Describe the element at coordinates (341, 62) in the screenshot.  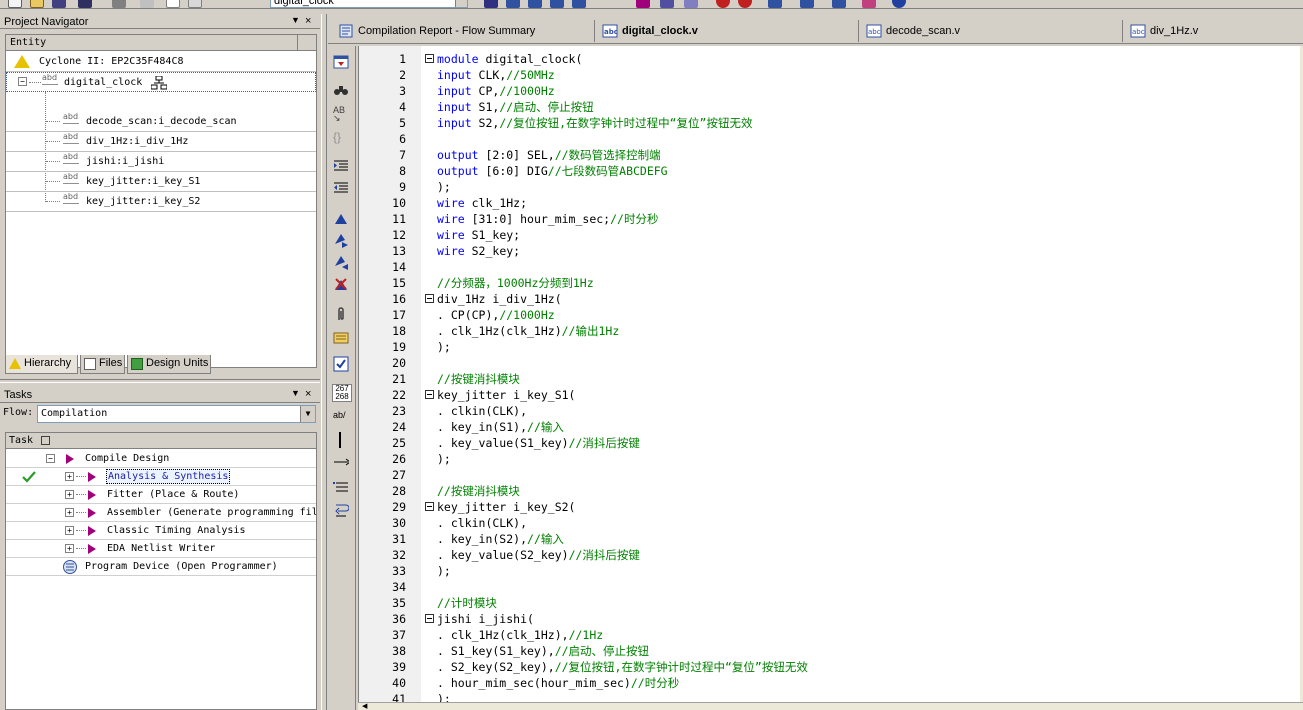
I see `open-window-icon` at that location.